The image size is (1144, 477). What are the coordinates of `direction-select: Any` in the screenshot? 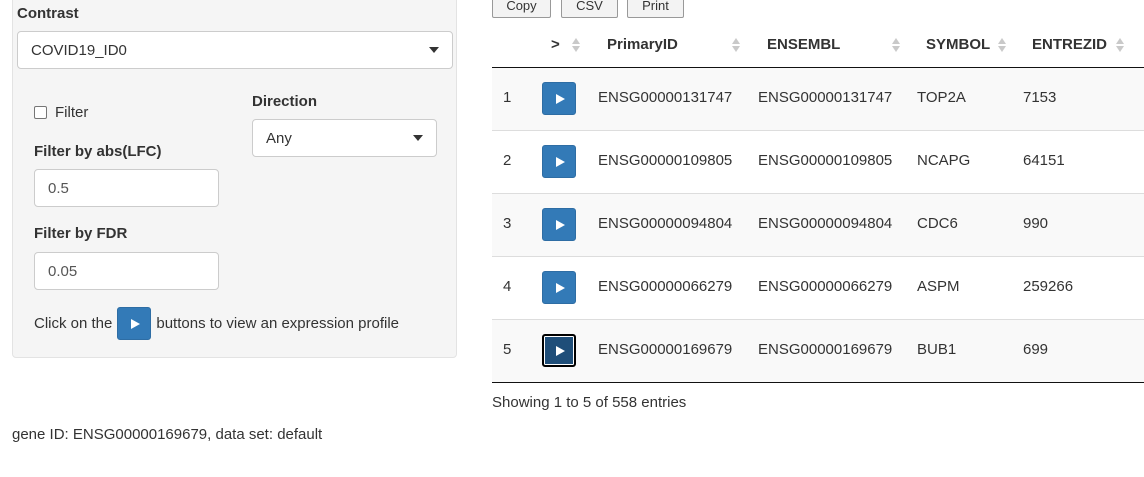 It's located at (344, 138).